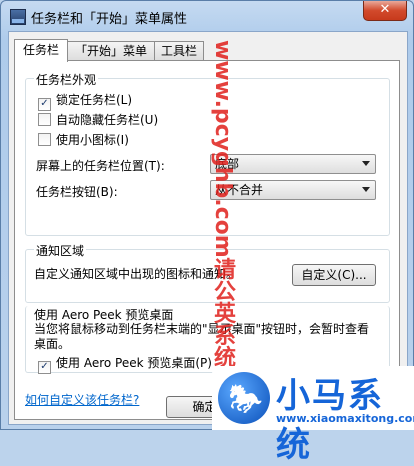 The image size is (414, 466). Describe the element at coordinates (345, 418) in the screenshot. I see `logo-url: www.xiaomaxitong.com` at that location.